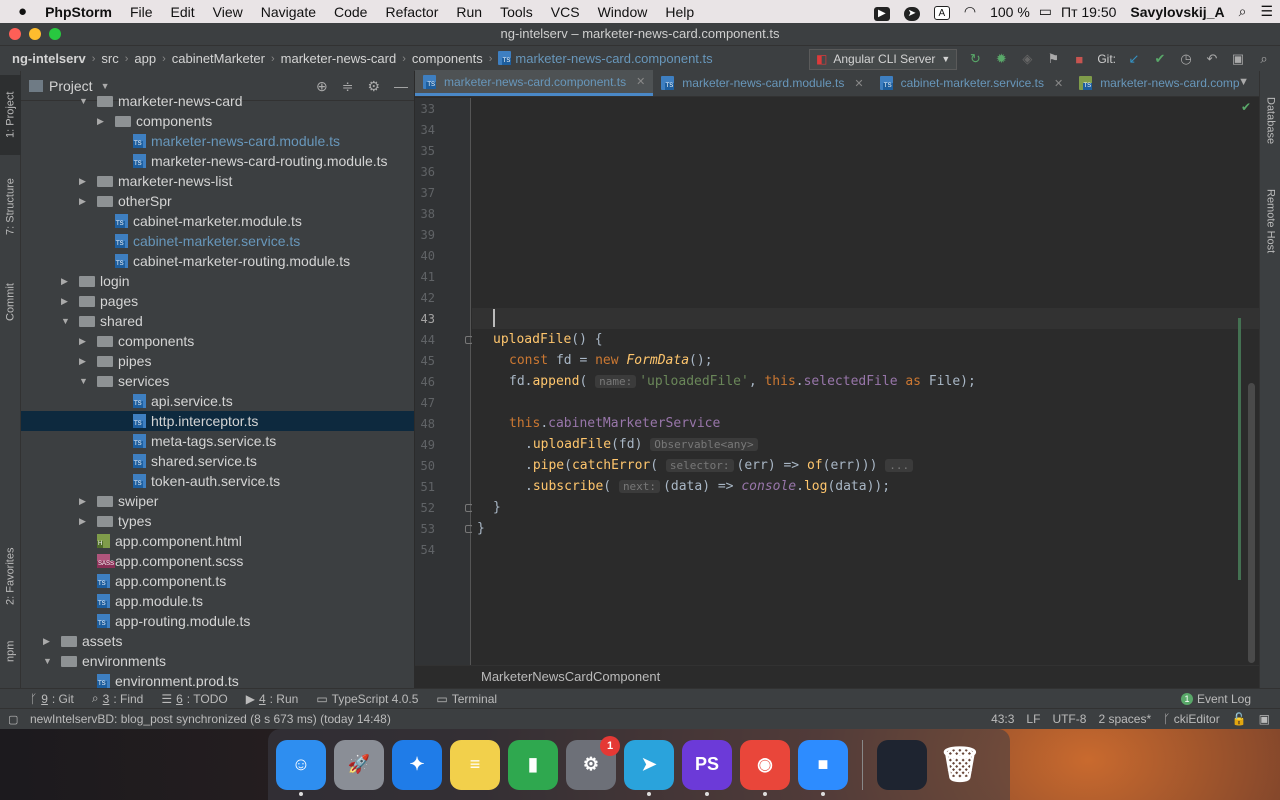 The width and height of the screenshot is (1280, 800). Describe the element at coordinates (141, 12) in the screenshot. I see `menu-file: File` at that location.